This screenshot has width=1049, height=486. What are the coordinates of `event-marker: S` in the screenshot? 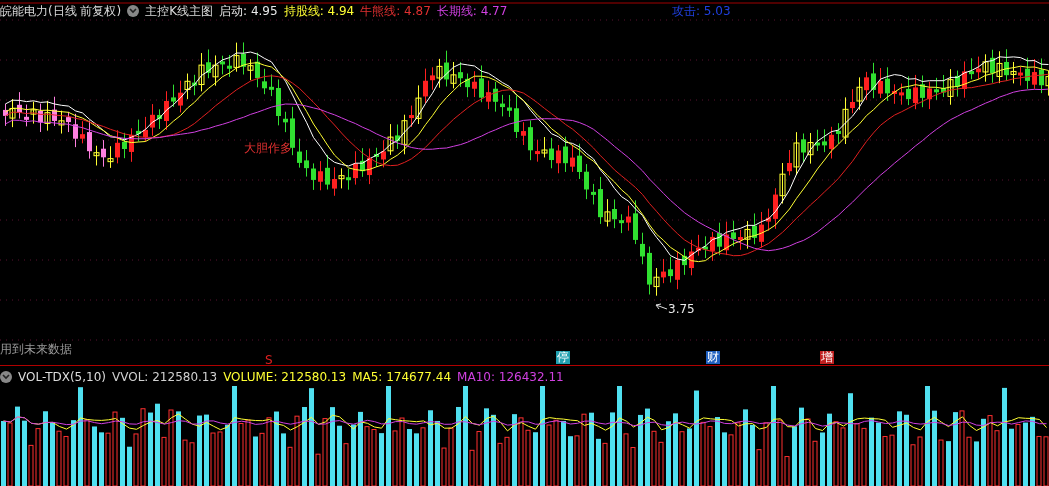 It's located at (269, 360).